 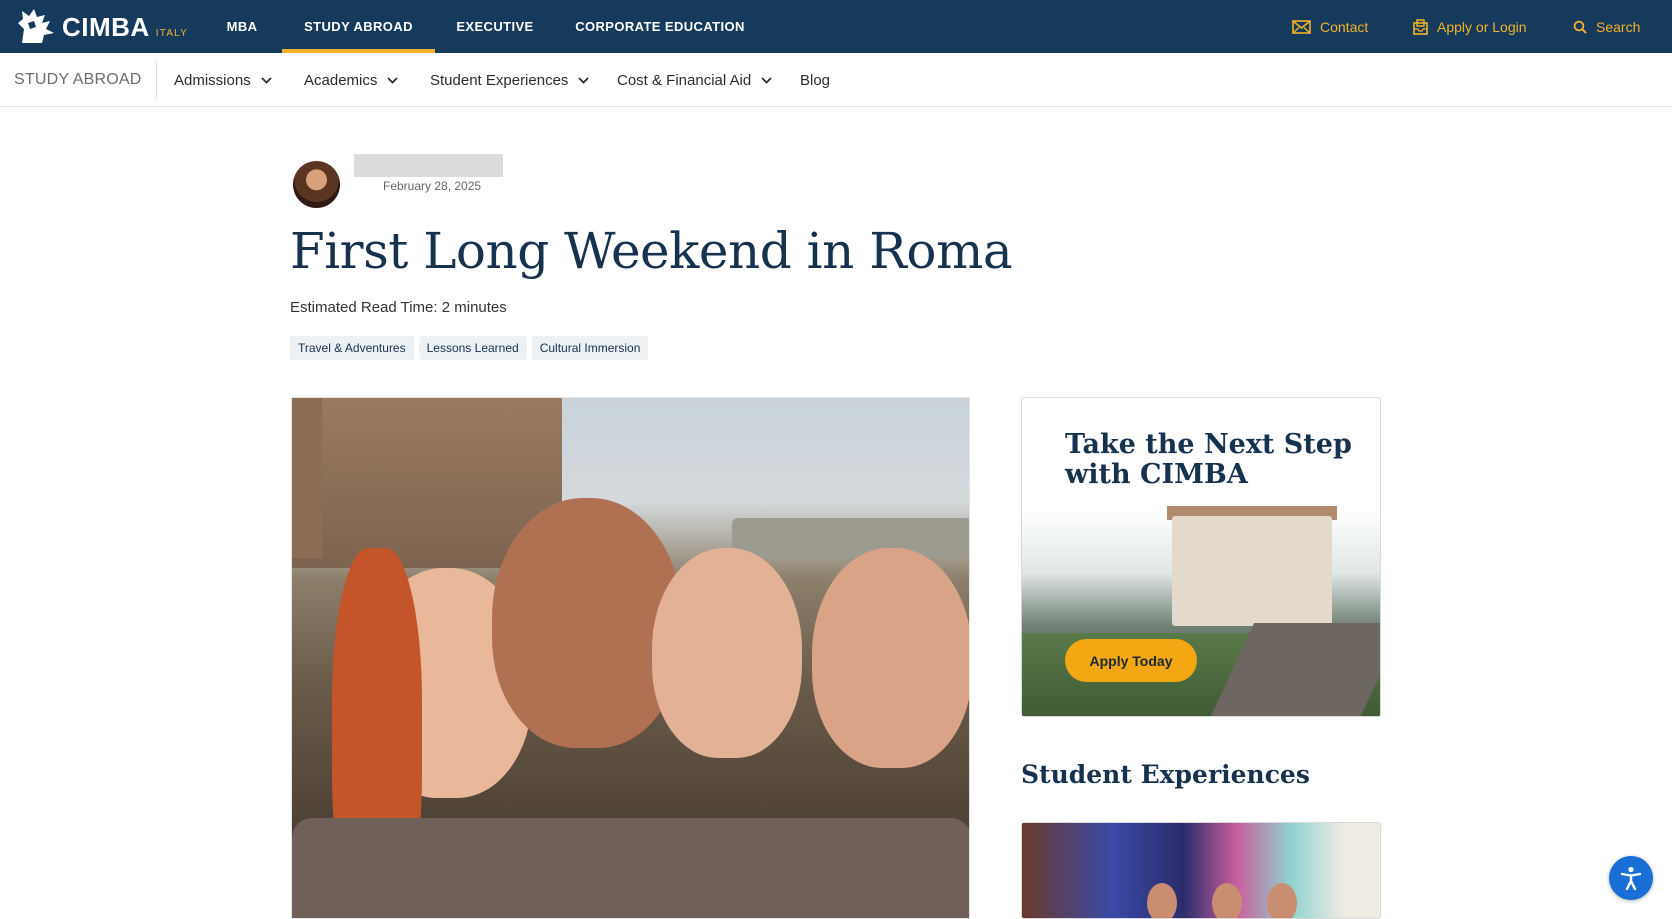 What do you see at coordinates (684, 80) in the screenshot?
I see `subnav-cost-financial-aid-label: Cost & Financial Aid` at bounding box center [684, 80].